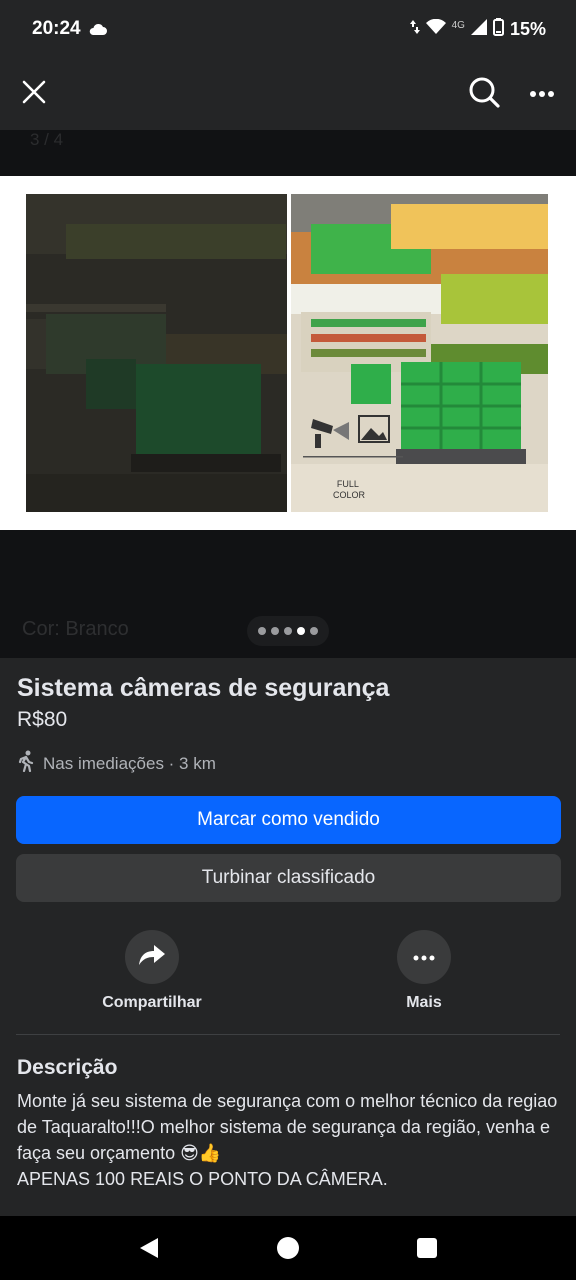 The width and height of the screenshot is (576, 1280). Describe the element at coordinates (414, 29) in the screenshot. I see `data-arrows-icon` at that location.